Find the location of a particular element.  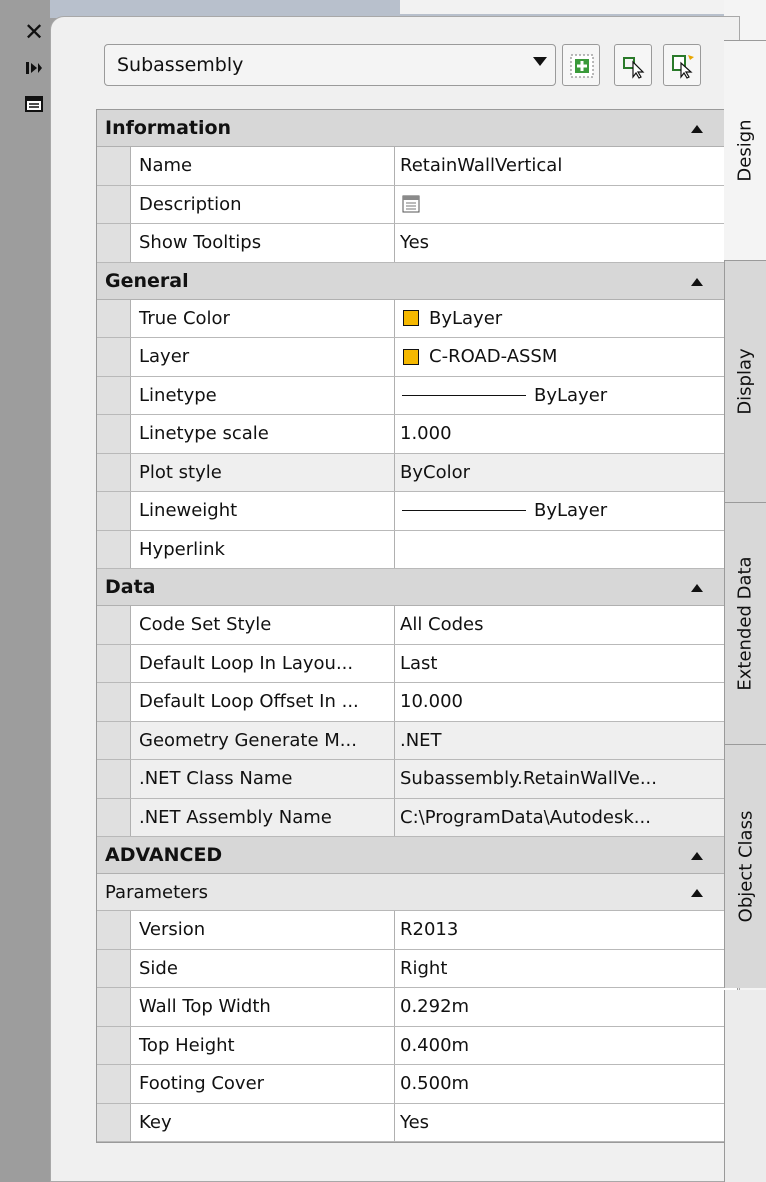

property-name: Code Set Style is located at coordinates (263, 625).